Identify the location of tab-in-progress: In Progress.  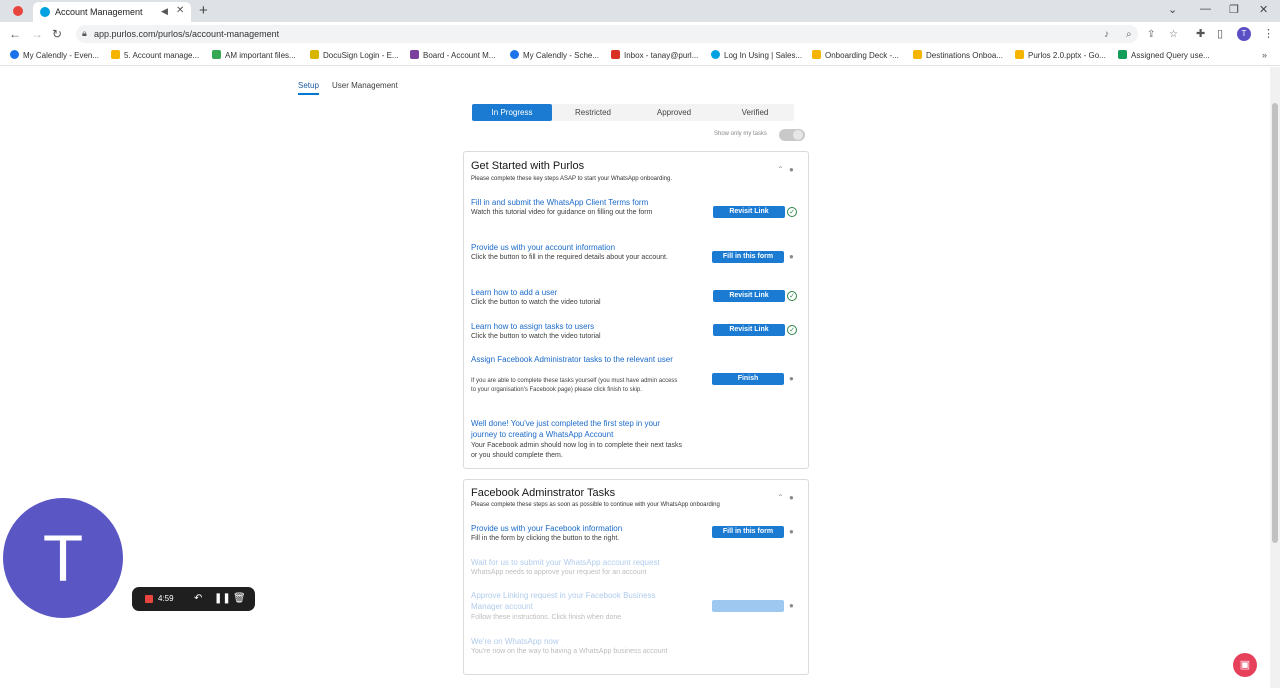
(512, 112).